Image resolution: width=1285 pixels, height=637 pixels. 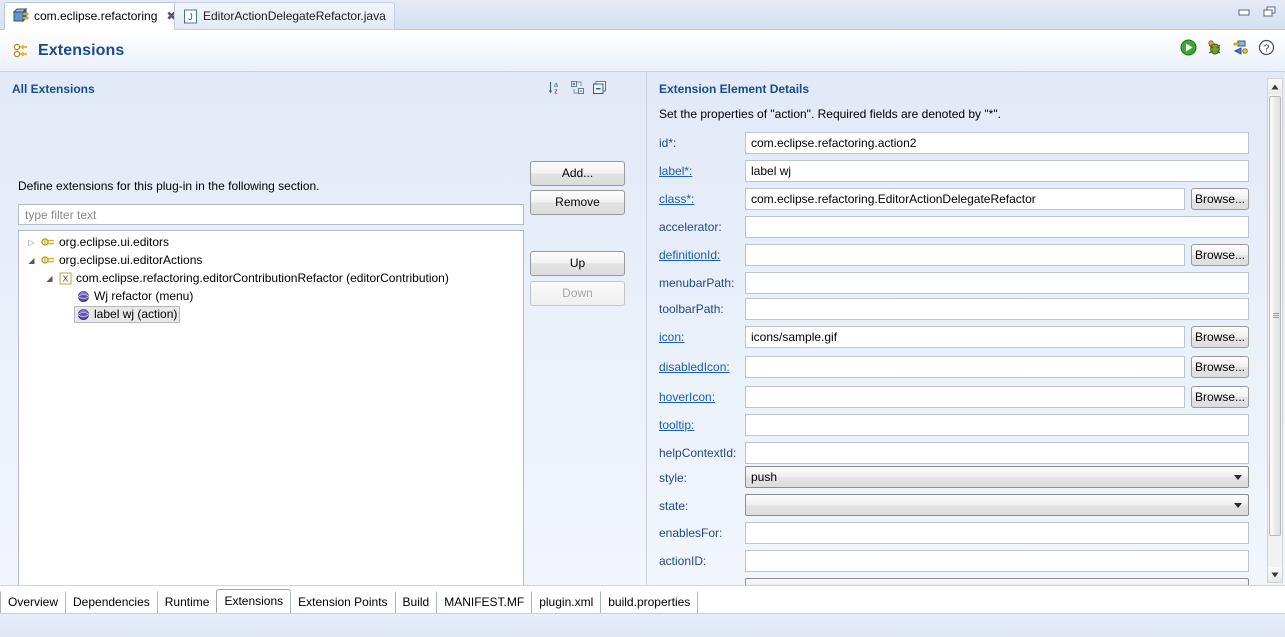 I want to click on tree-item-org-eclipse-ui-editors: org.eclipse.ui.editors, so click(x=271, y=242).